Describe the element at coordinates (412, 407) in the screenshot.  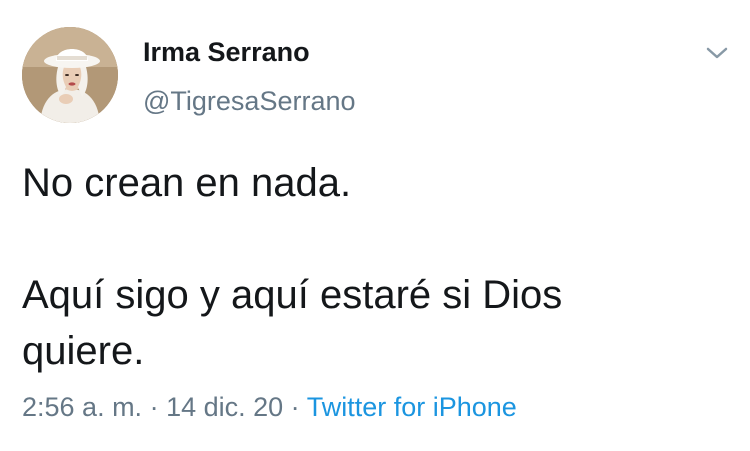
I see `tweet-source-link: Twitter for iPhone` at that location.